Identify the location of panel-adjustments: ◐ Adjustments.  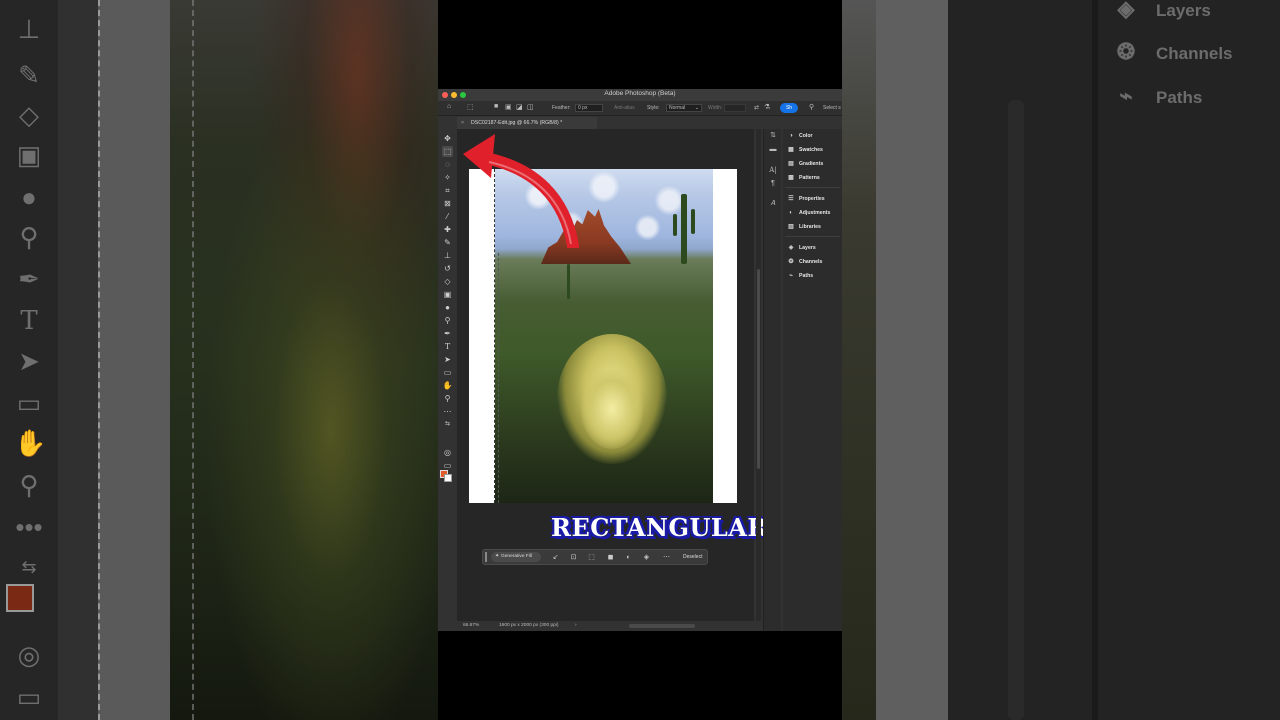
(808, 213).